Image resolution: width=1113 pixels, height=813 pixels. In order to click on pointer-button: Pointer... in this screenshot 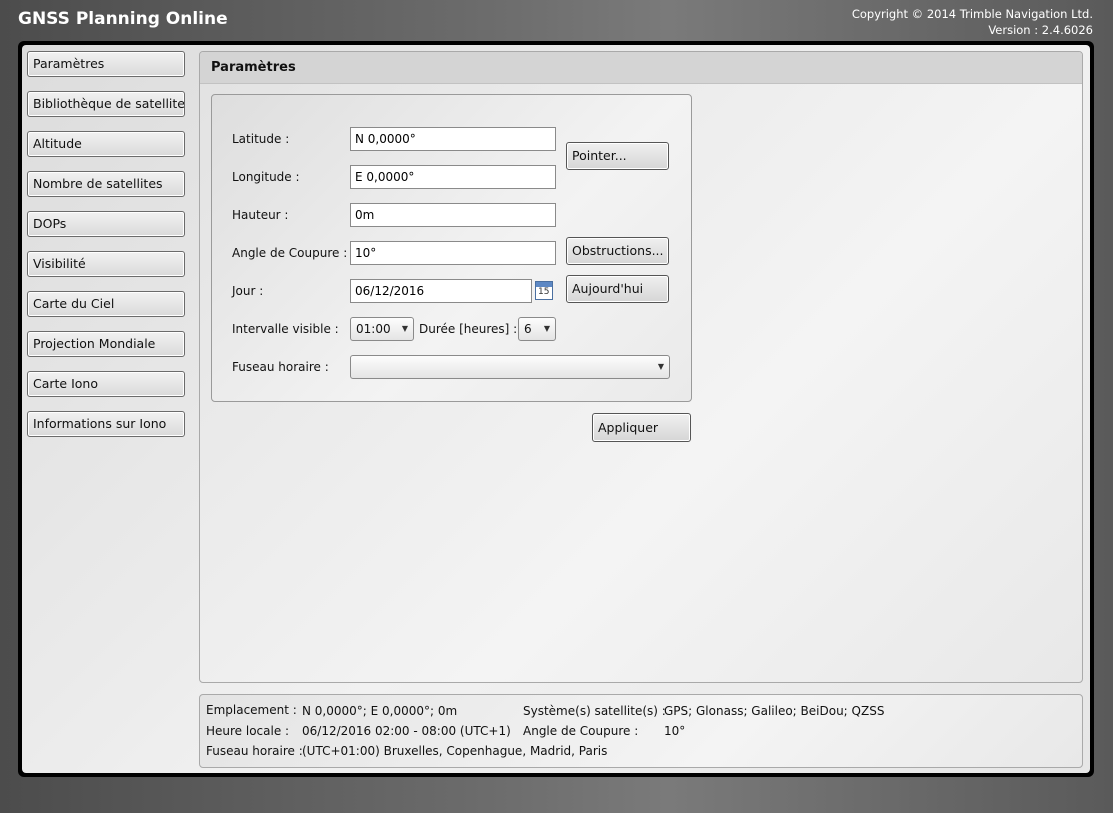, I will do `click(617, 156)`.